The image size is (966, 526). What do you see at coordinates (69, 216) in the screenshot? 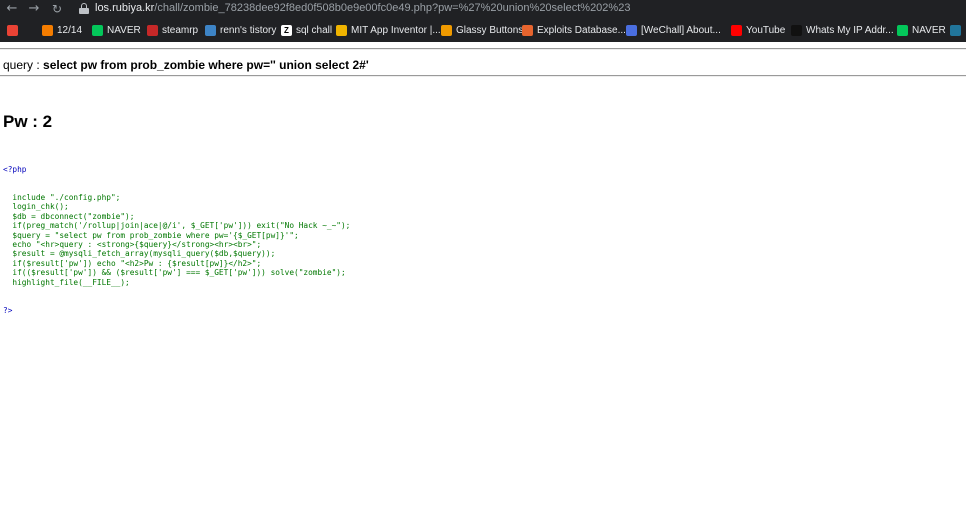
I see `code-line: $db = dbconnect("zombie");` at bounding box center [69, 216].